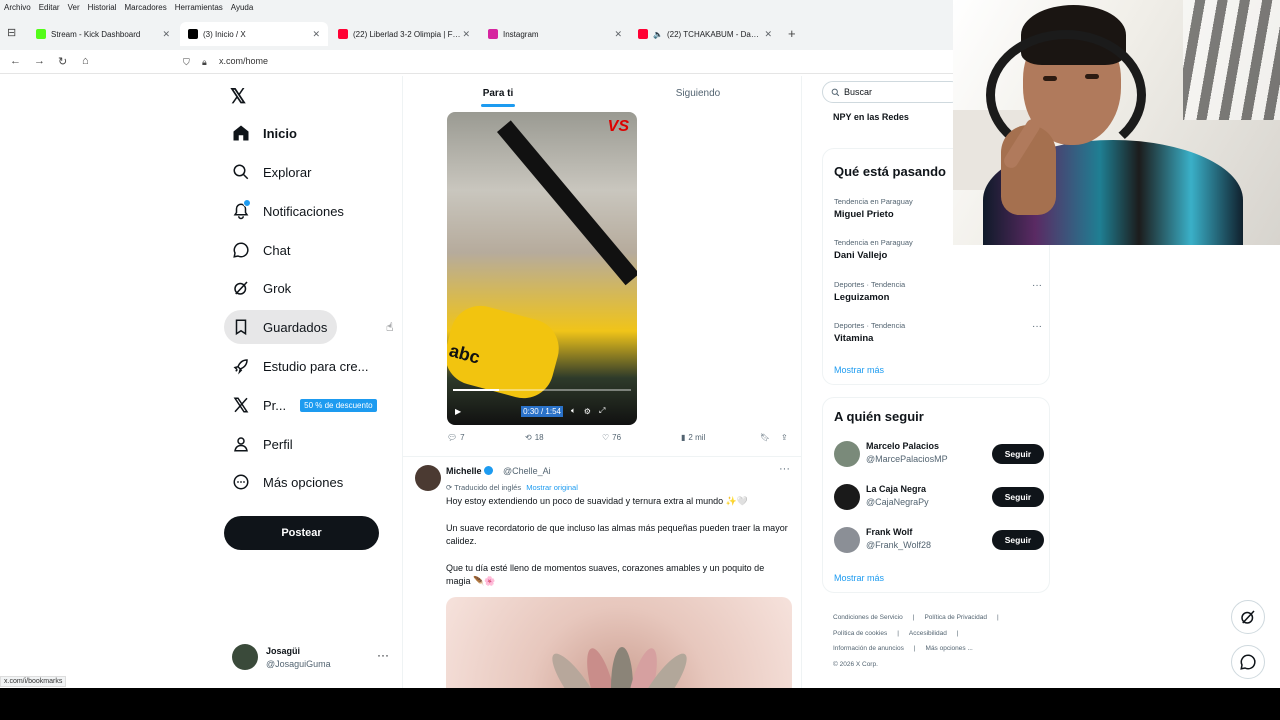 This screenshot has width=1280, height=720. I want to click on like-button: ♡ 76, so click(611, 437).